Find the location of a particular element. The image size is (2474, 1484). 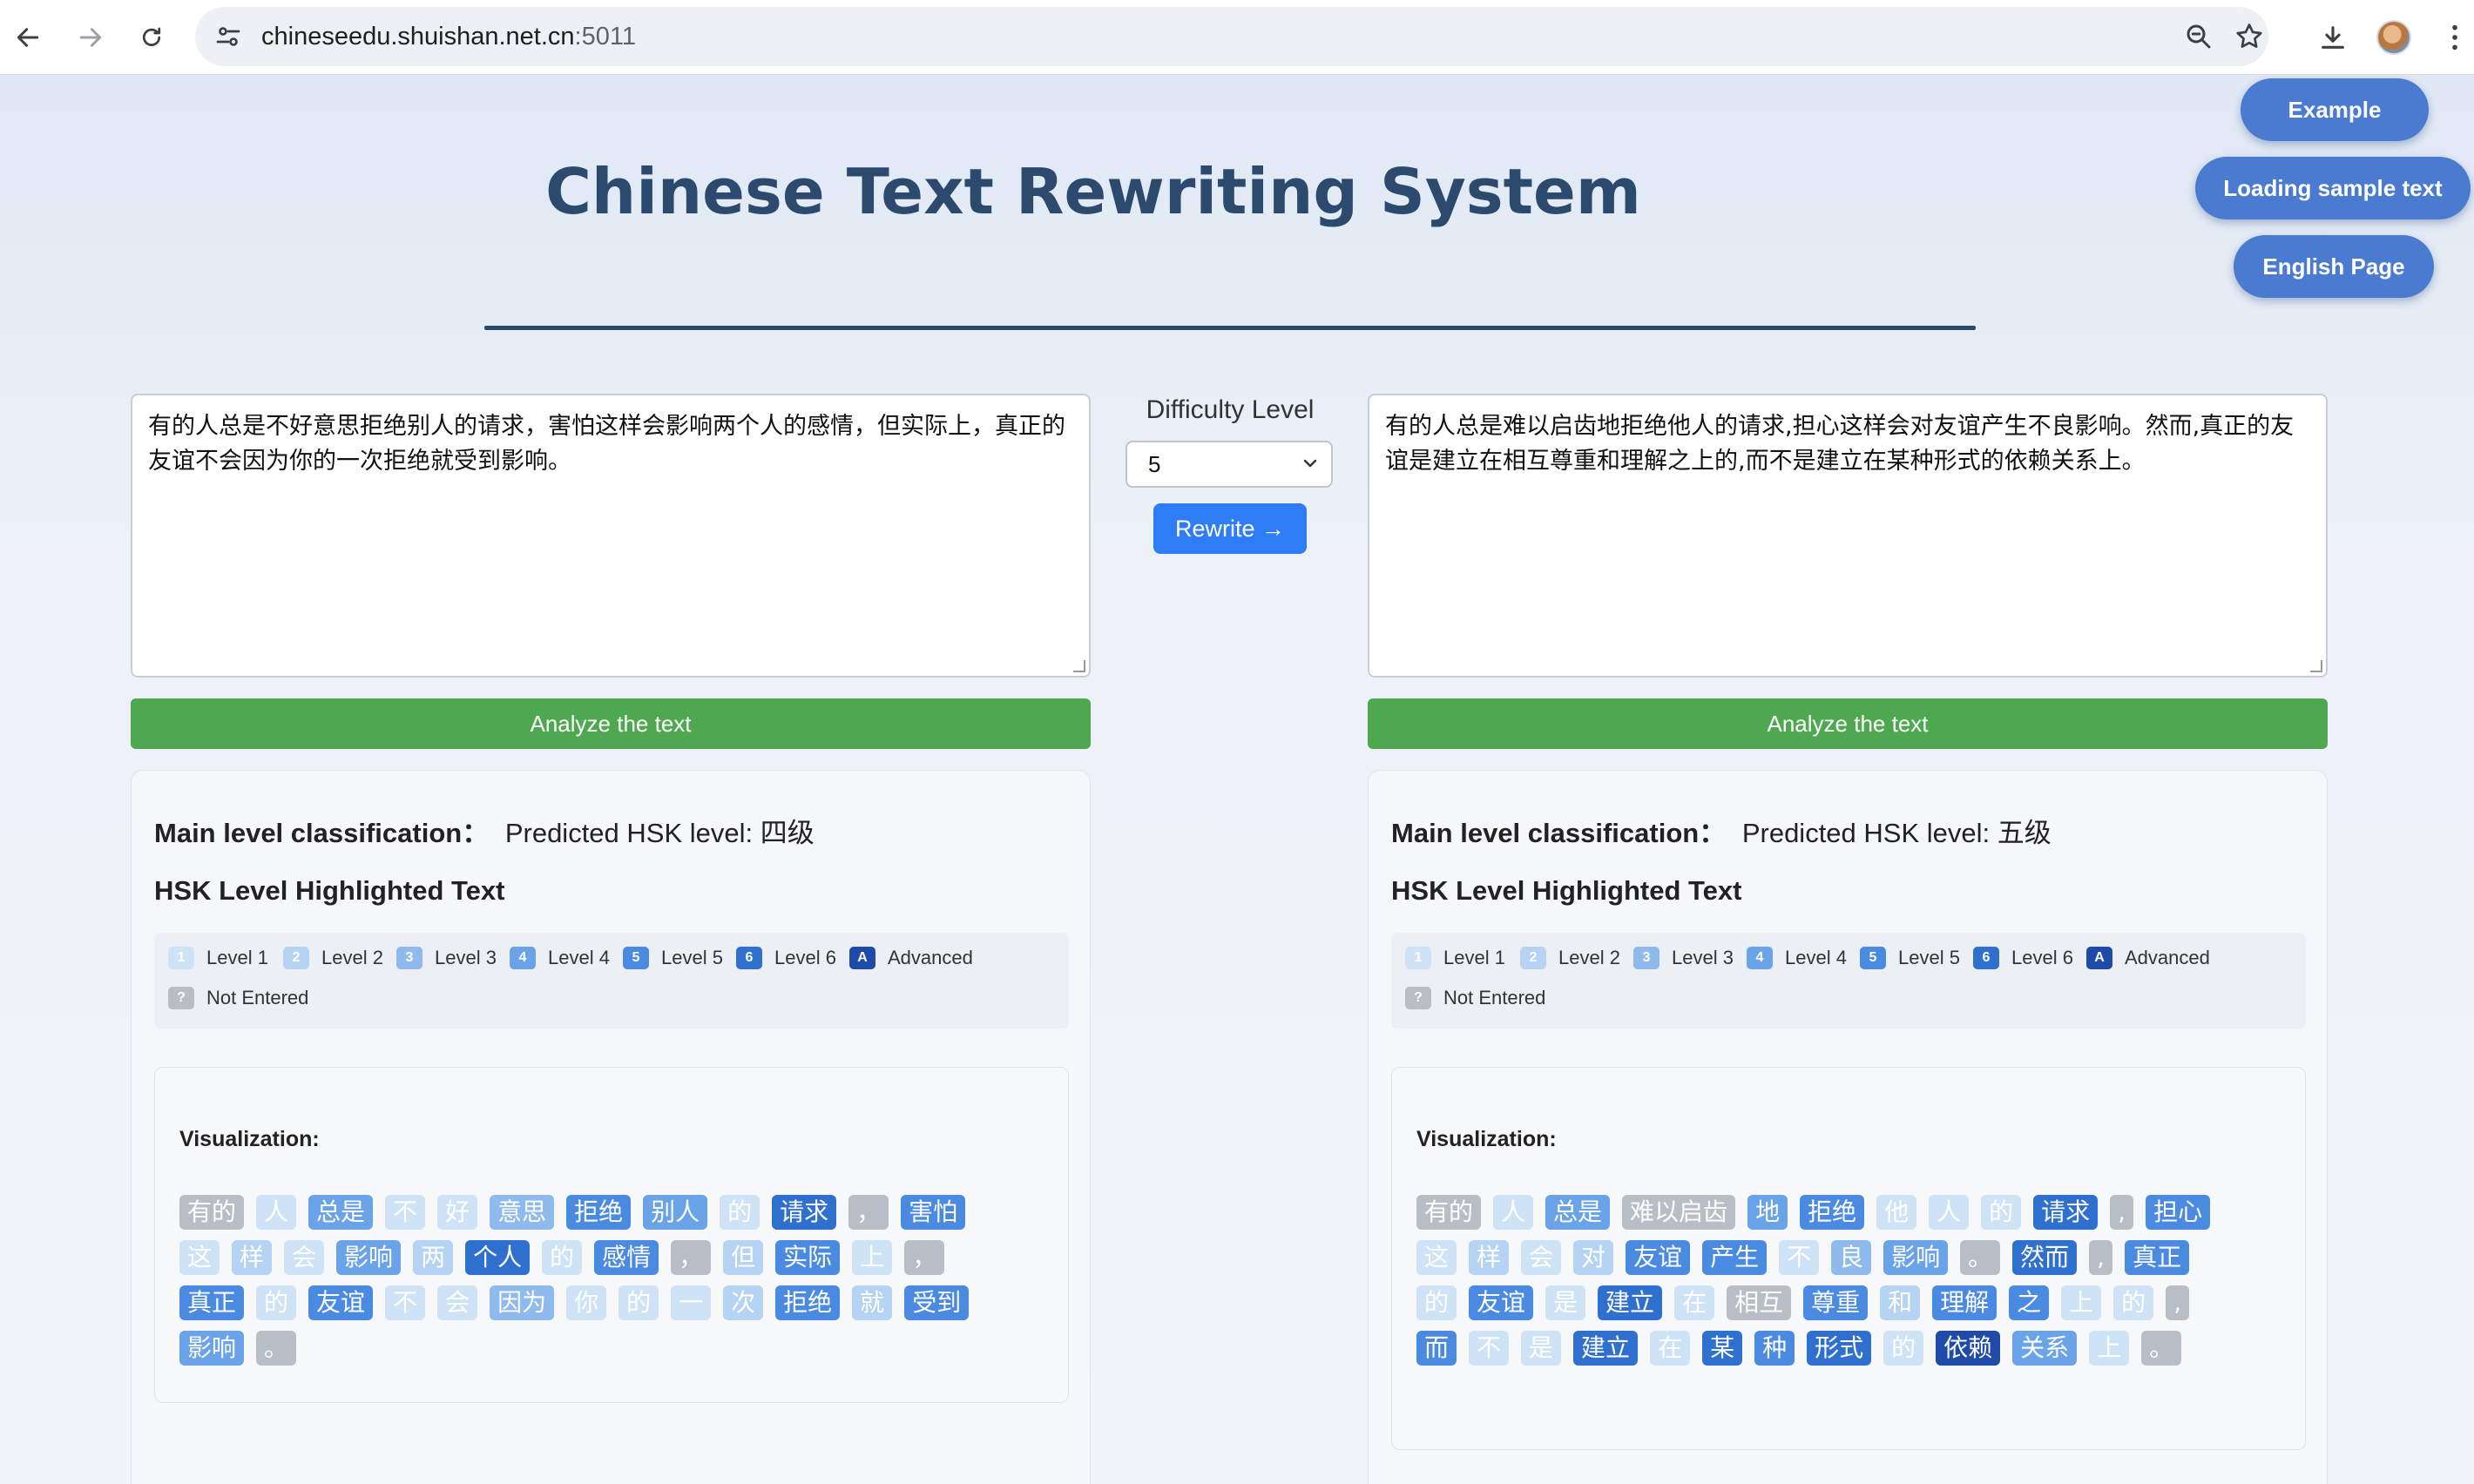

token: 他 is located at coordinates (1896, 1213).